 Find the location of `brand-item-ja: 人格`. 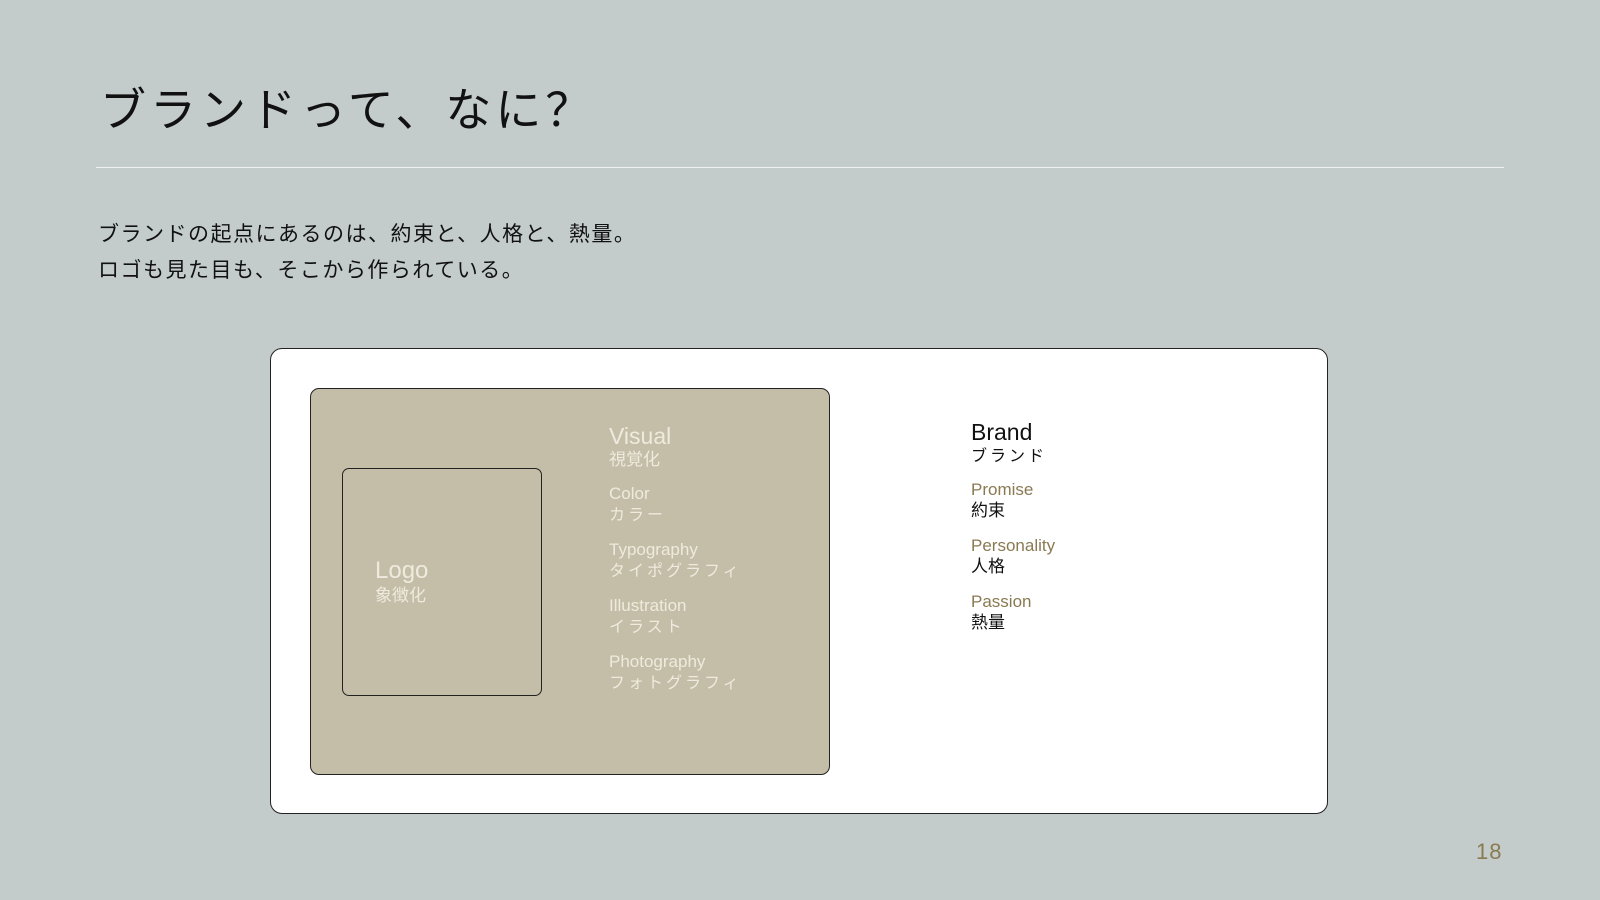

brand-item-ja: 人格 is located at coordinates (988, 567).